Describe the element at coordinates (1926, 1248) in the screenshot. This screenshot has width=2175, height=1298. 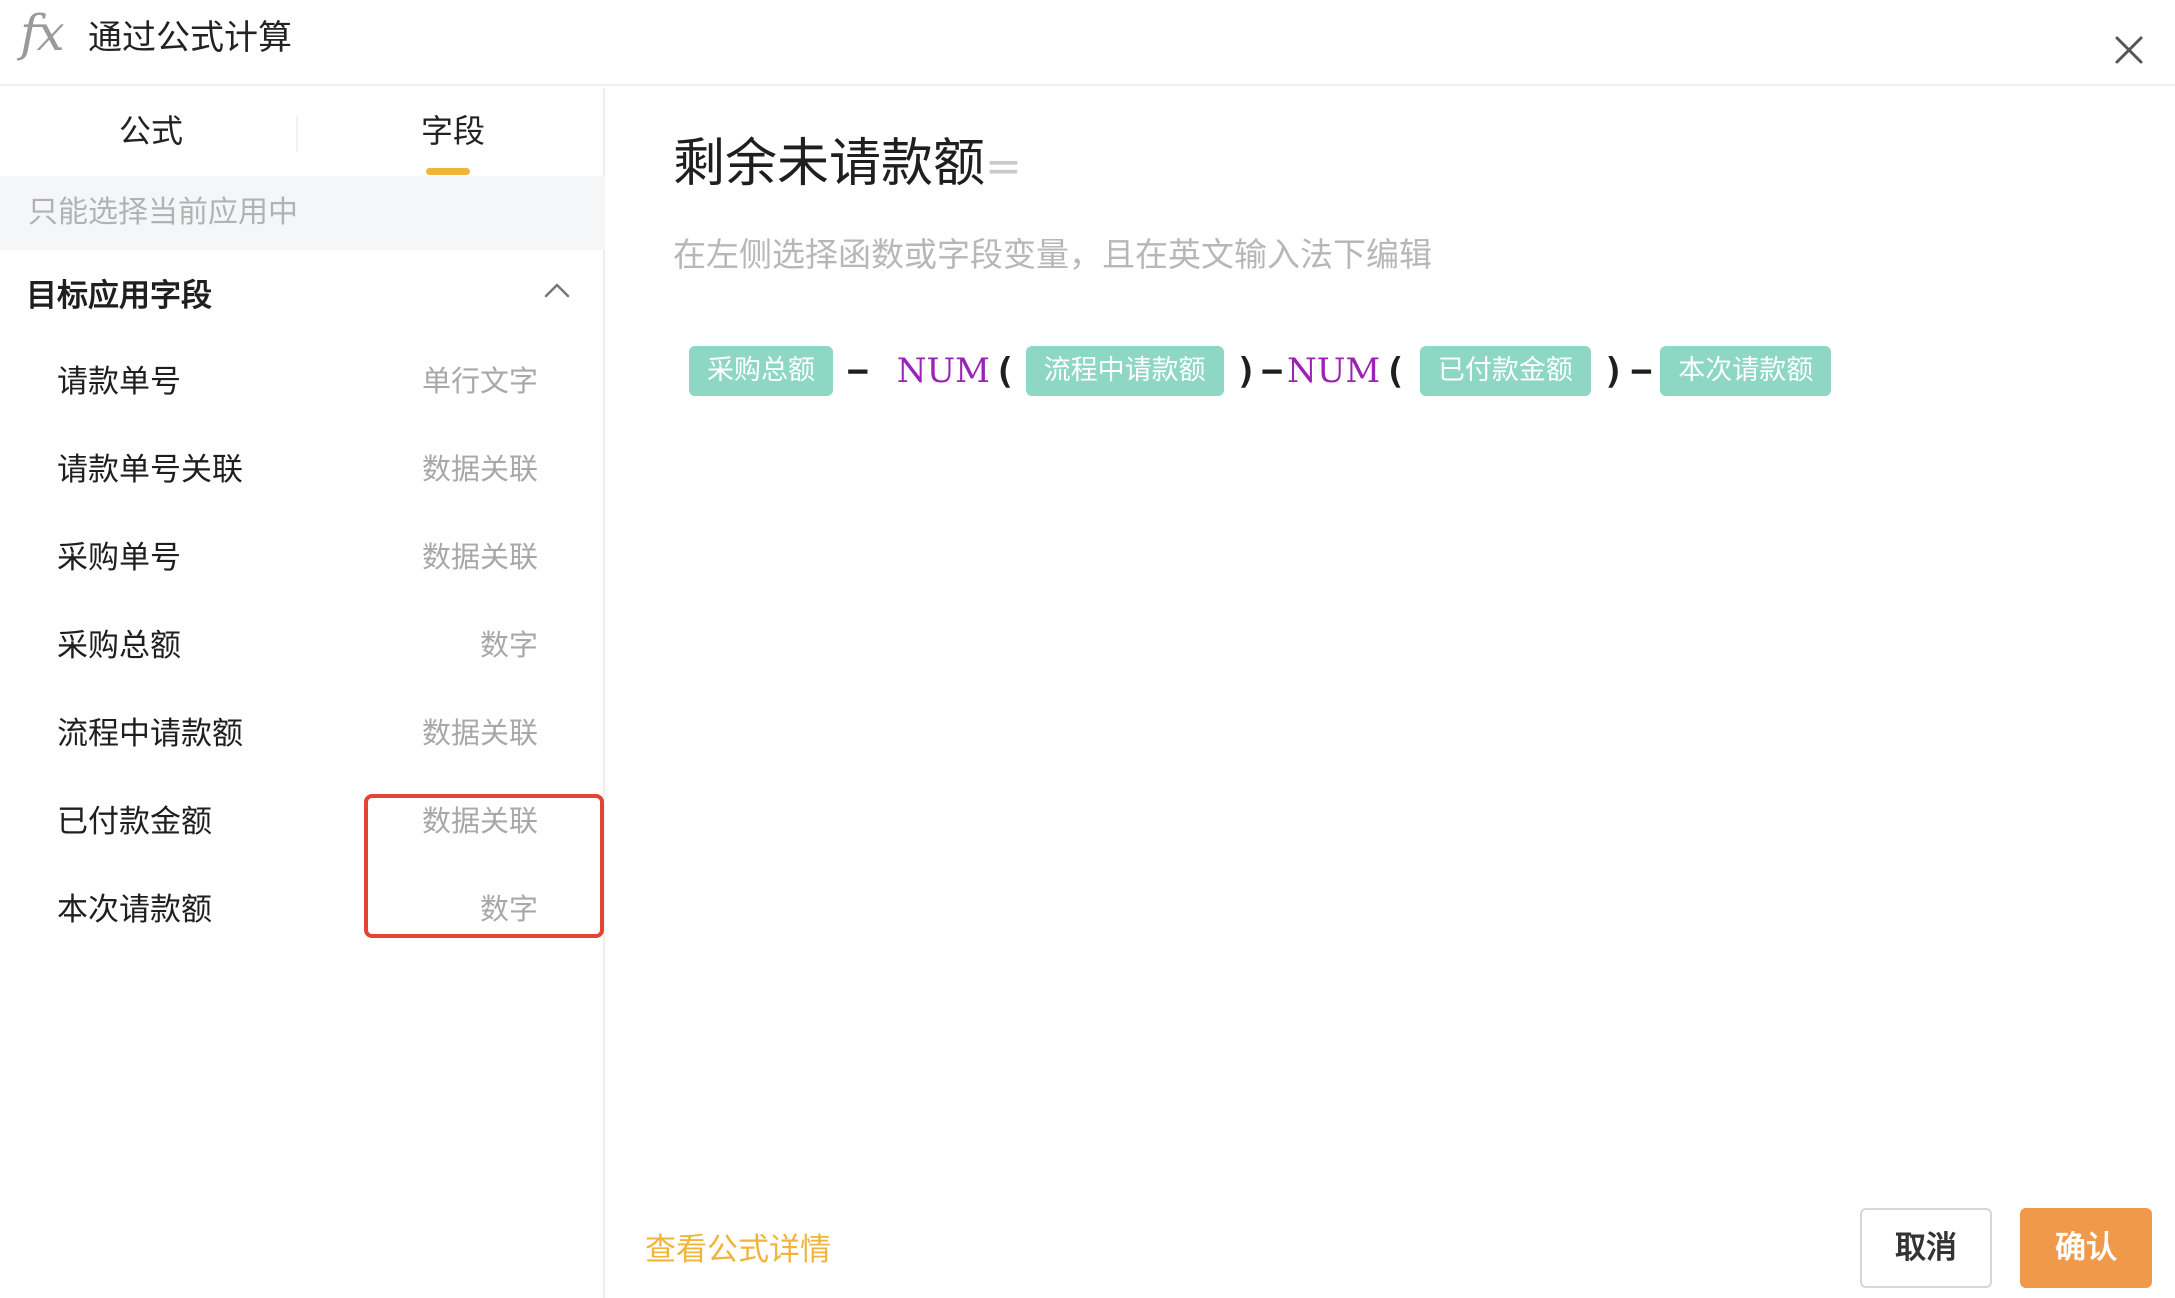
I see `cancel-button: 取消` at that location.